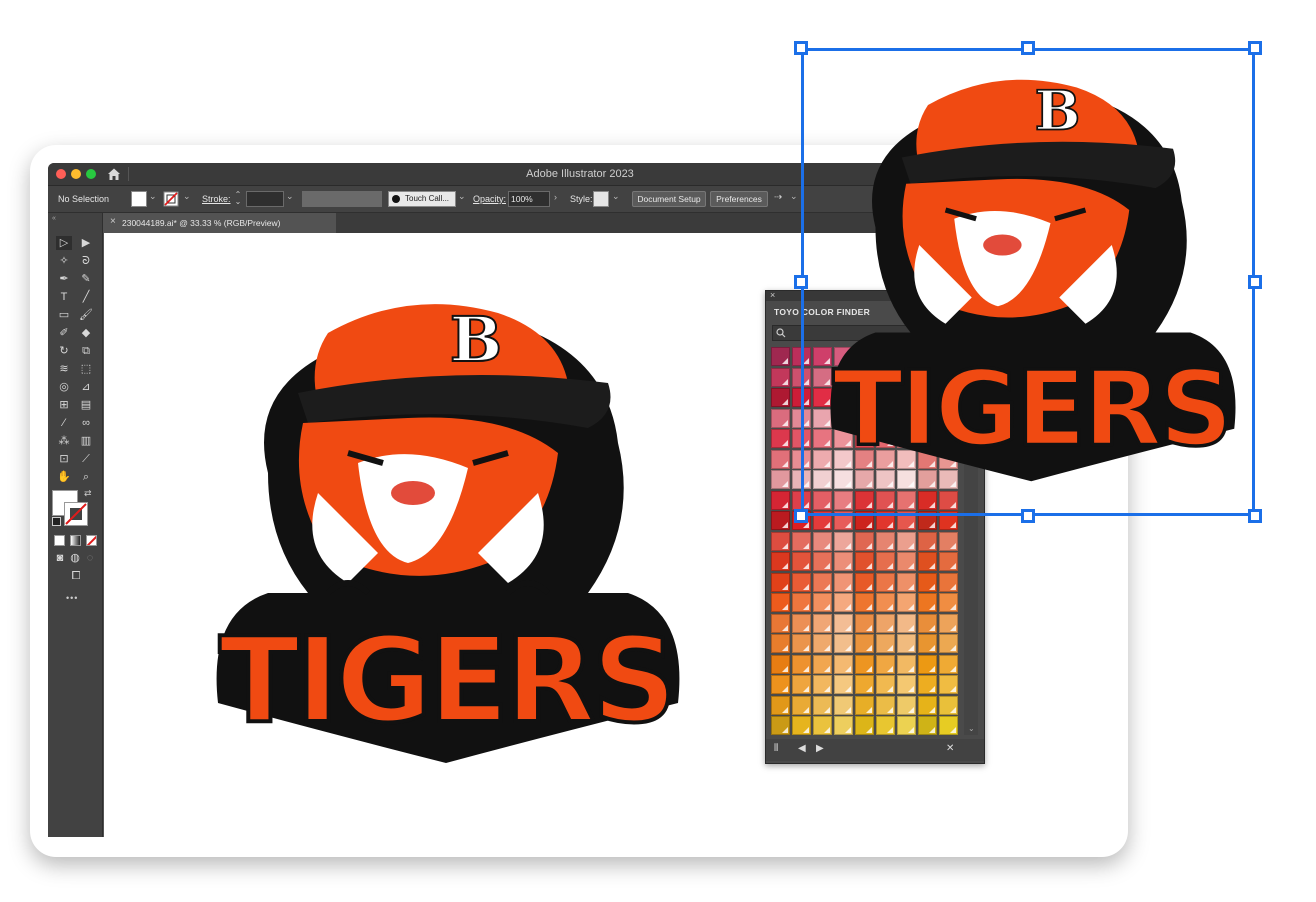  What do you see at coordinates (801, 282) in the screenshot?
I see `handle-middle-left` at bounding box center [801, 282].